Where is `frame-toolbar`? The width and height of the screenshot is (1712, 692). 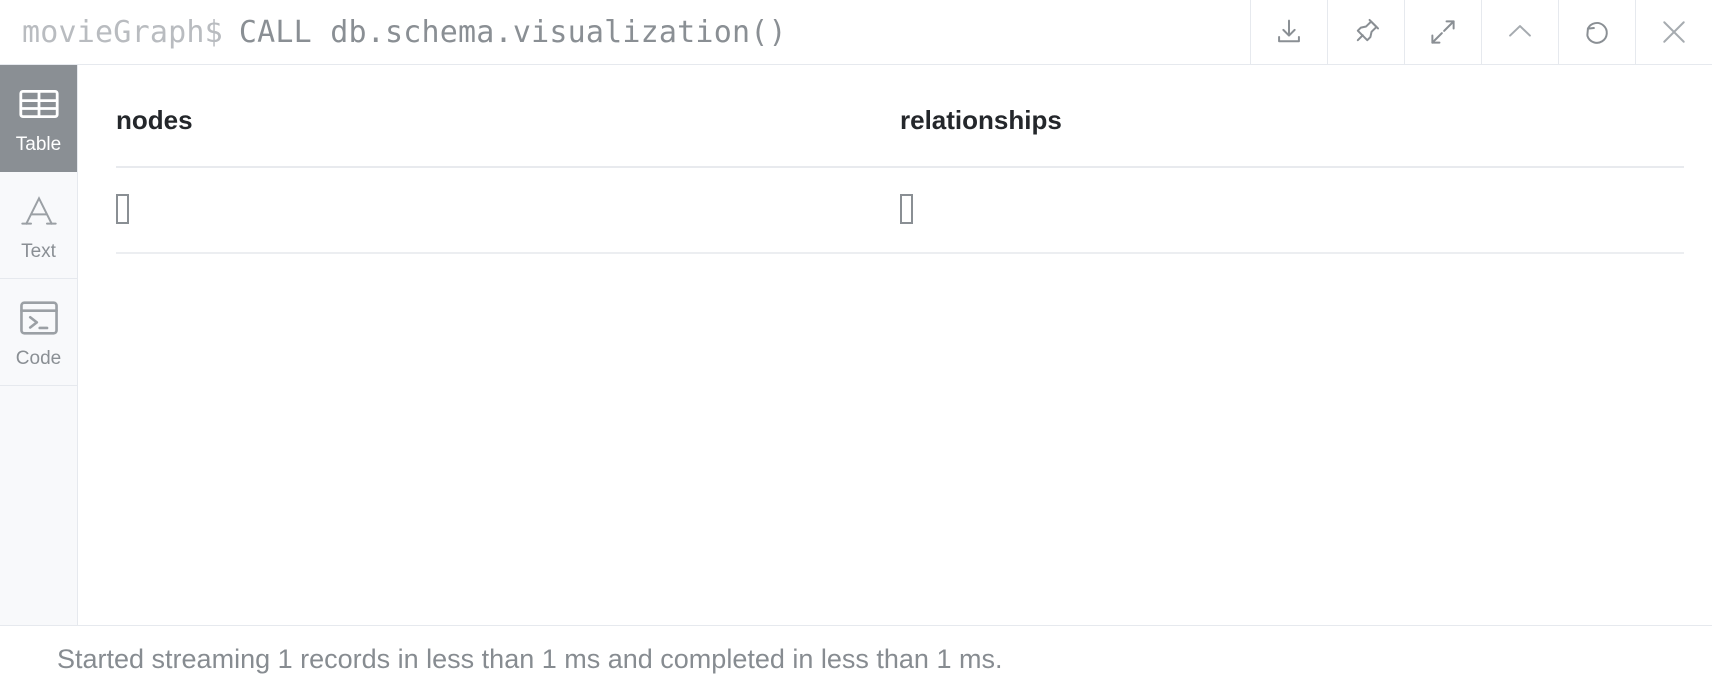 frame-toolbar is located at coordinates (1481, 32).